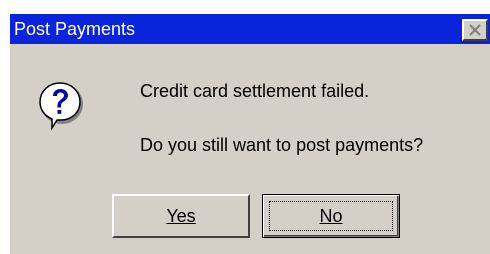 The image size is (490, 254). I want to click on no-button: No, so click(331, 216).